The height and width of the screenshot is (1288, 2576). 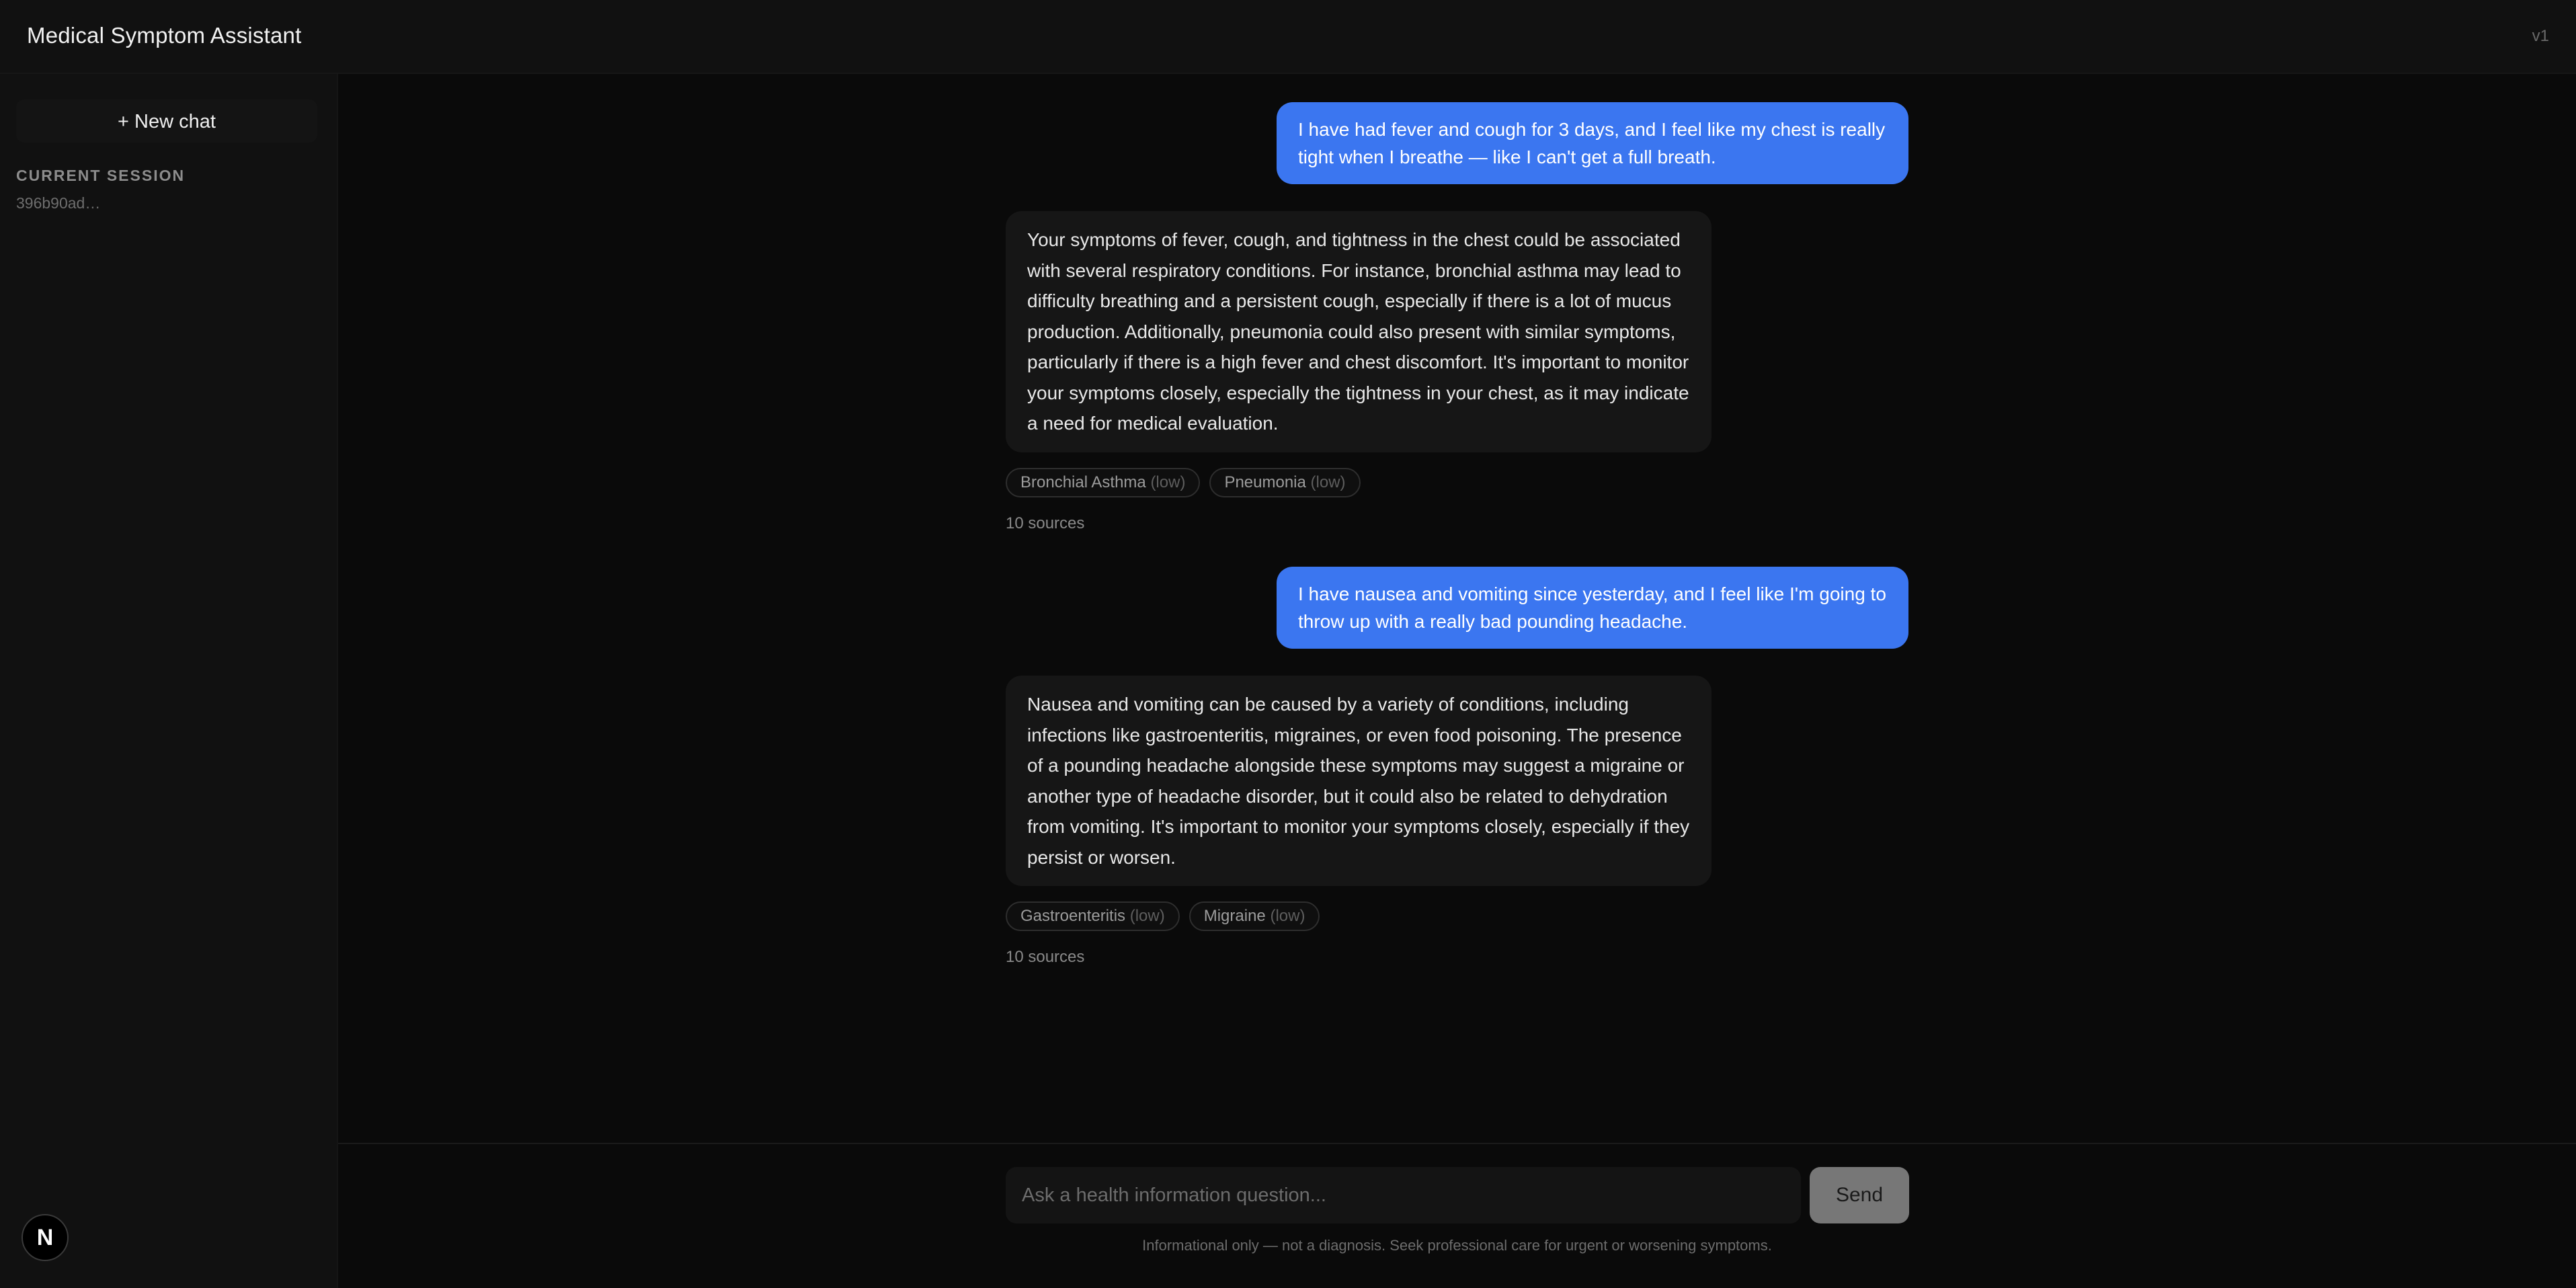 I want to click on app-title: Medical Symptom Assistant, so click(x=164, y=35).